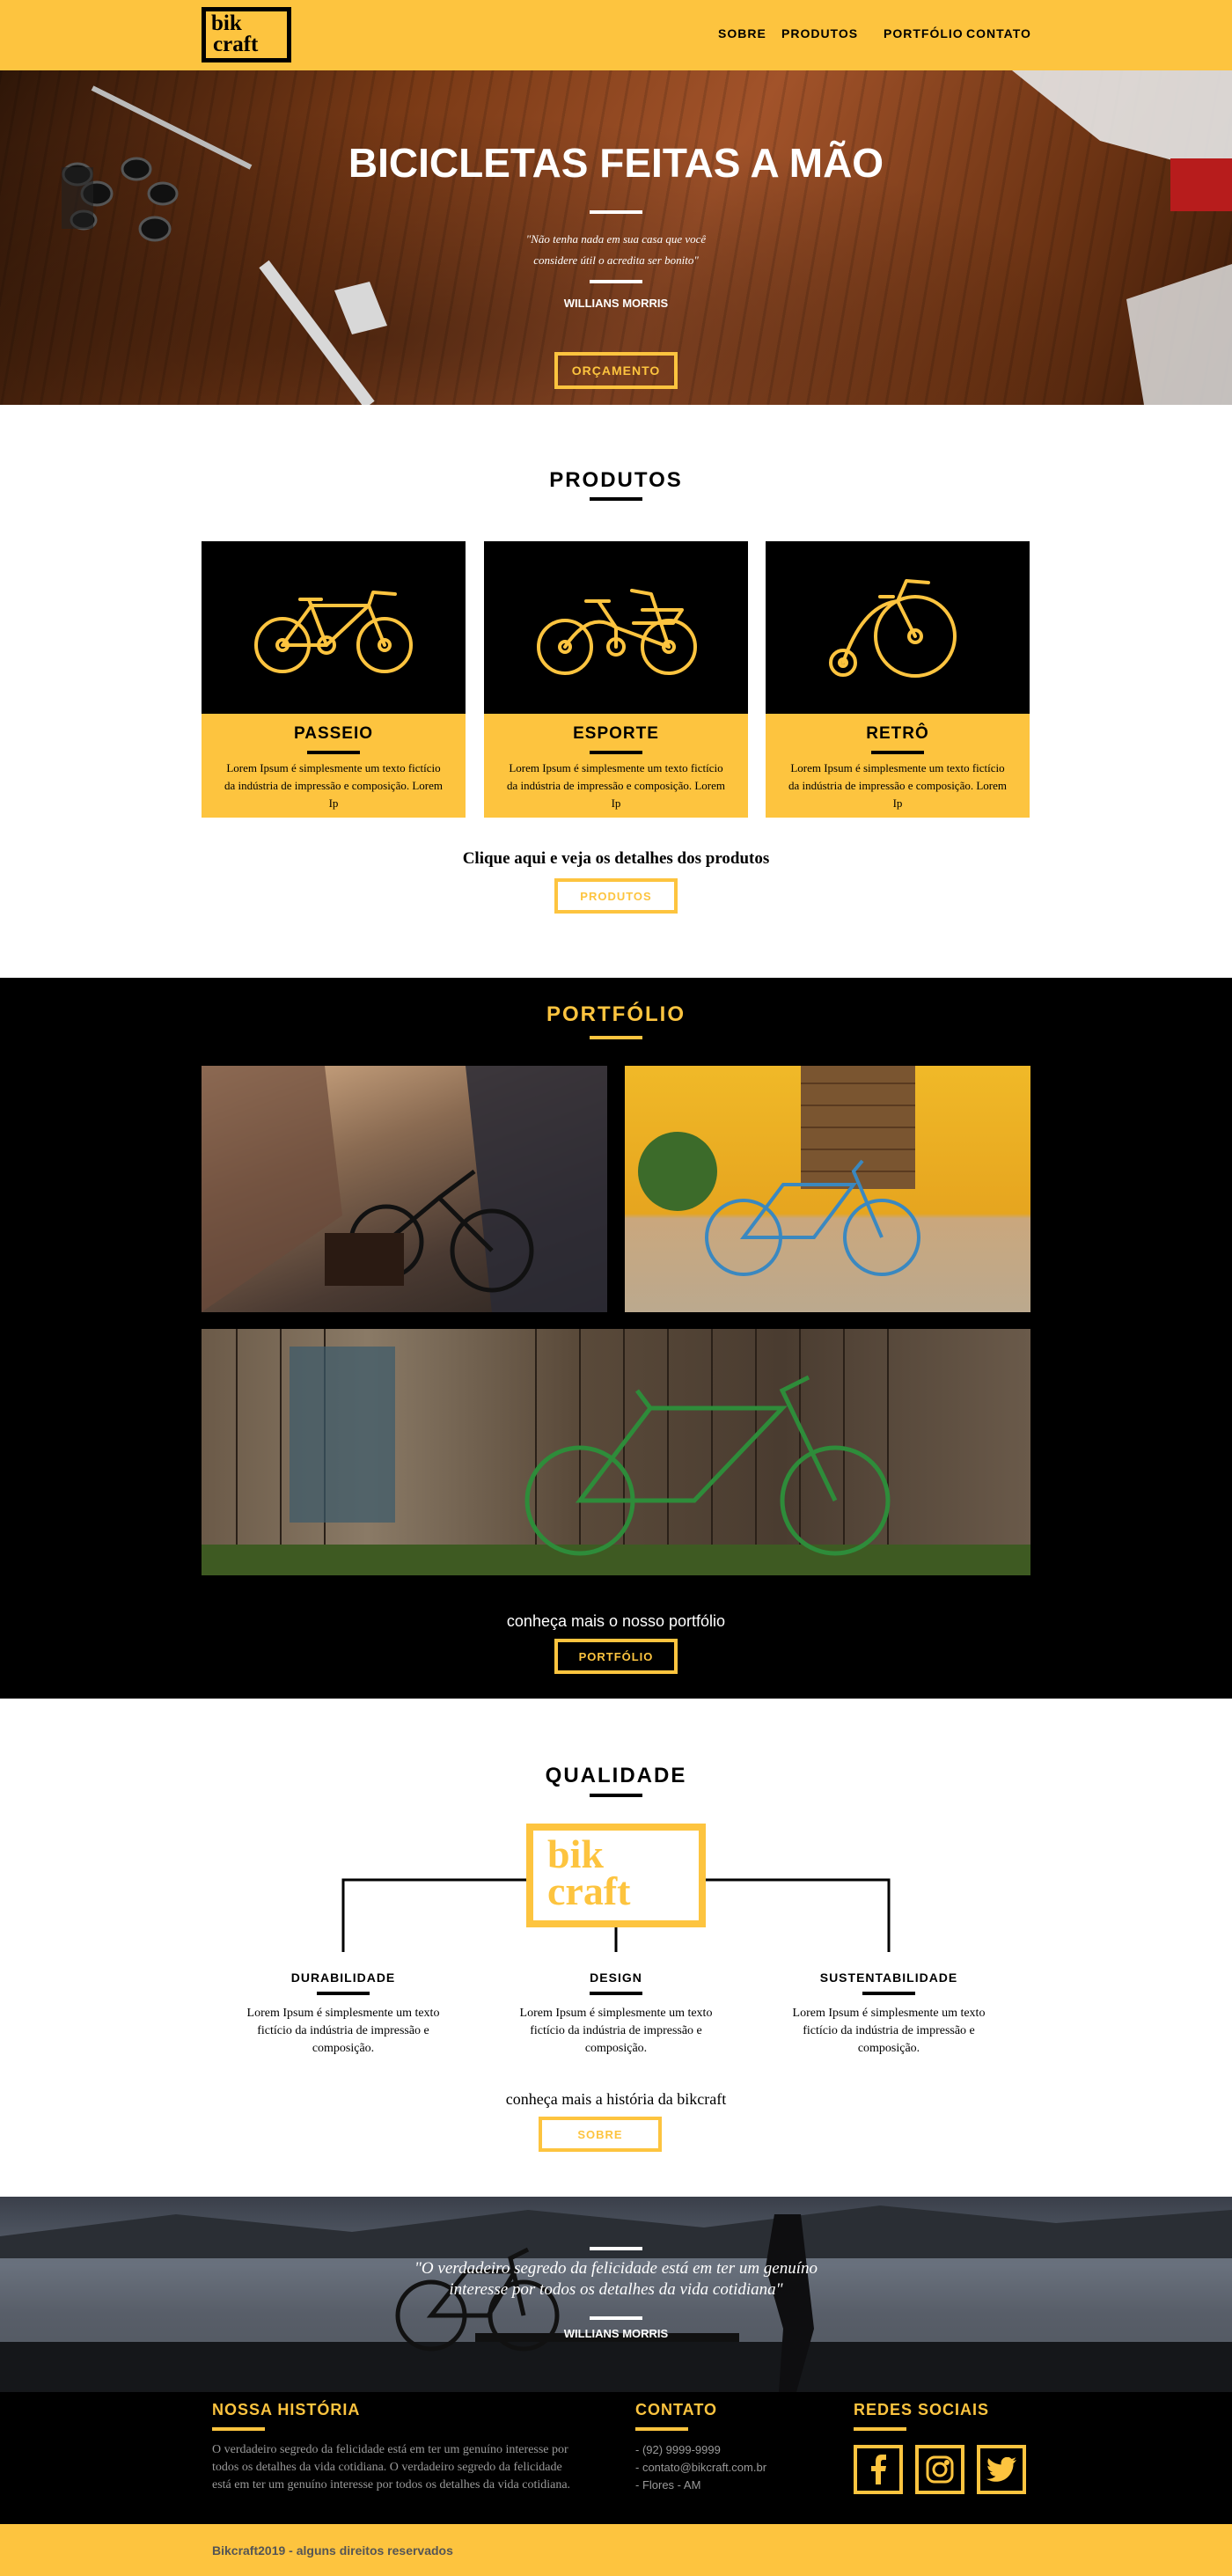  I want to click on portfolio-photo-wooden-fence, so click(616, 1452).